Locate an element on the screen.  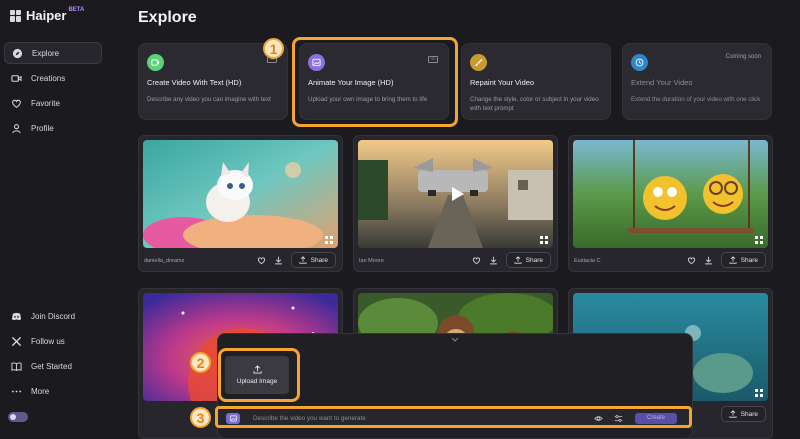
sidebar-item-label: Follow us is located at coordinates (48, 341).